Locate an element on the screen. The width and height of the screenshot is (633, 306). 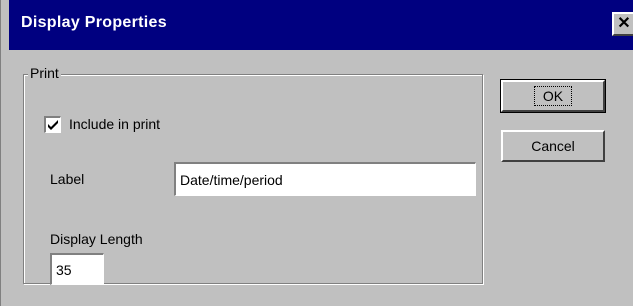
label-input is located at coordinates (325, 179).